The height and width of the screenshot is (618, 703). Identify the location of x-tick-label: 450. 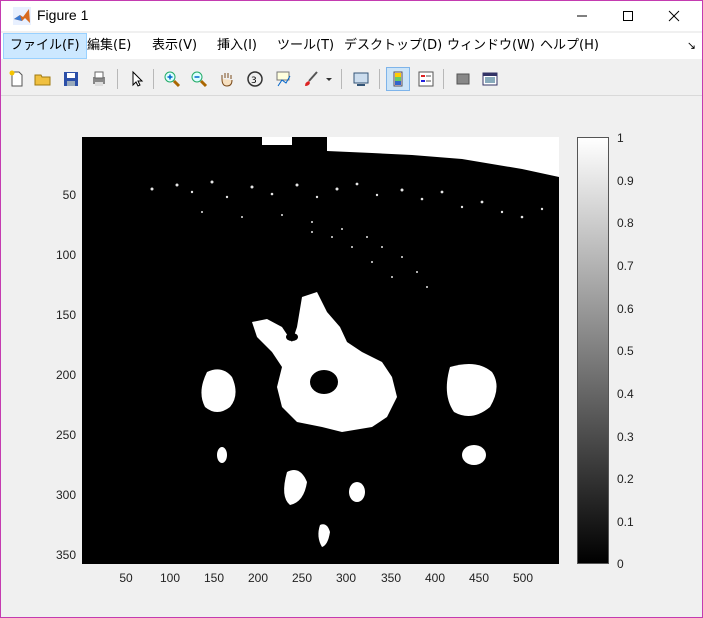
(479, 578).